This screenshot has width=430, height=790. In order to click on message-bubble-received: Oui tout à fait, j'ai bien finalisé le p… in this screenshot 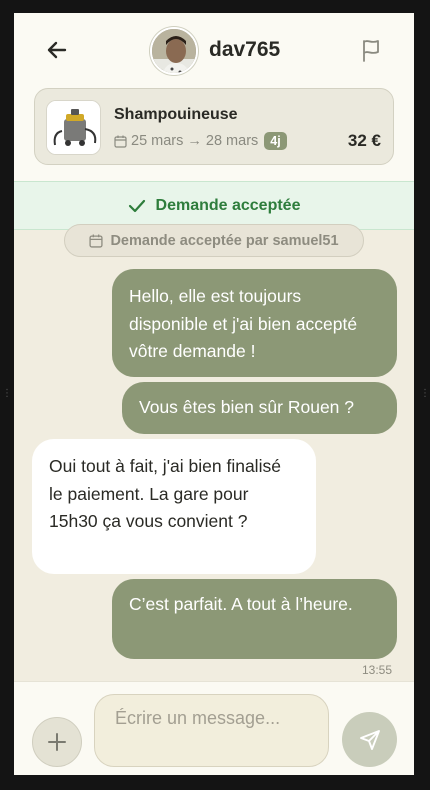, I will do `click(174, 506)`.